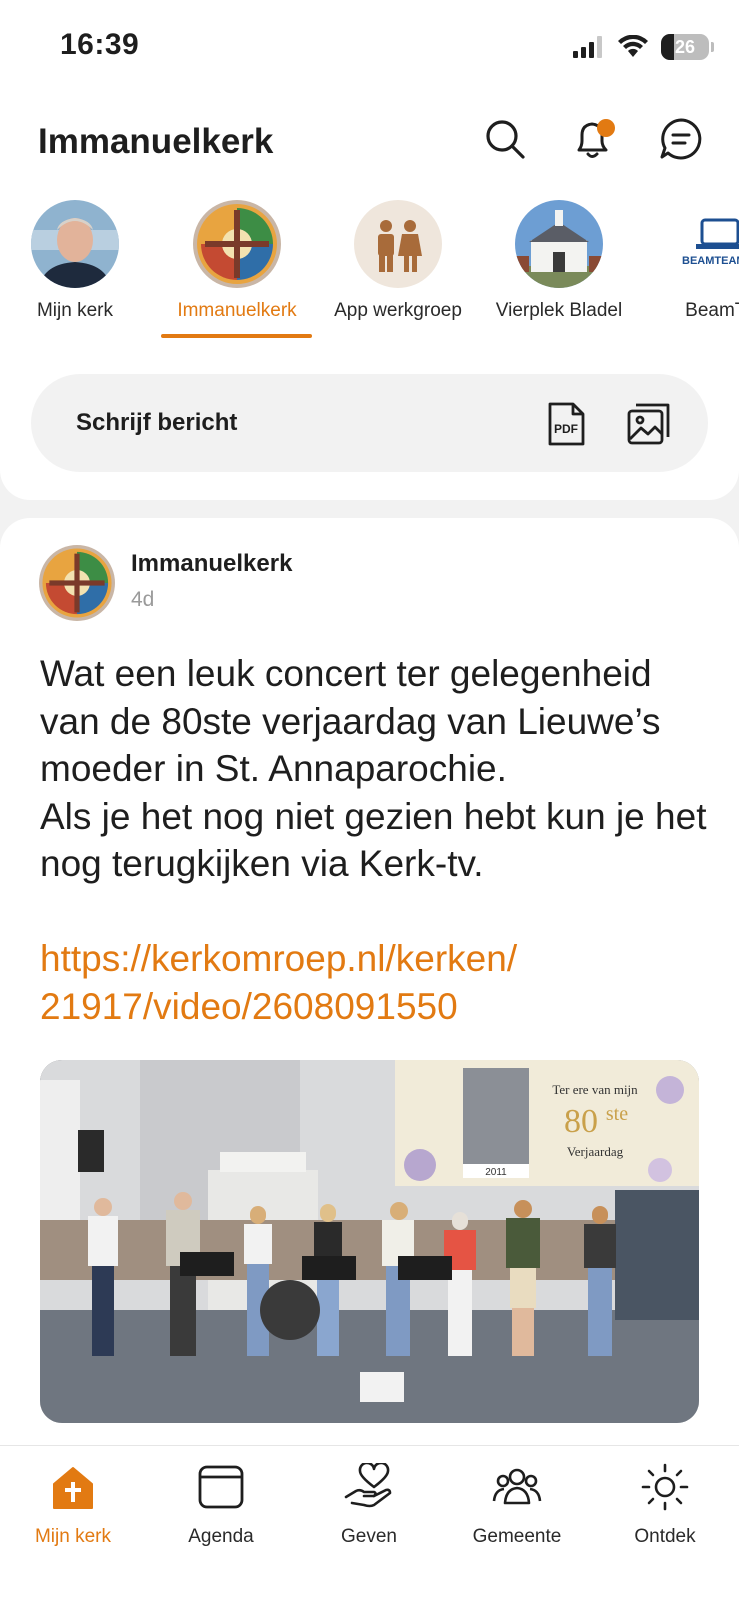 The height and width of the screenshot is (1600, 739). What do you see at coordinates (74, 310) in the screenshot?
I see `story-label: Mijn kerk` at bounding box center [74, 310].